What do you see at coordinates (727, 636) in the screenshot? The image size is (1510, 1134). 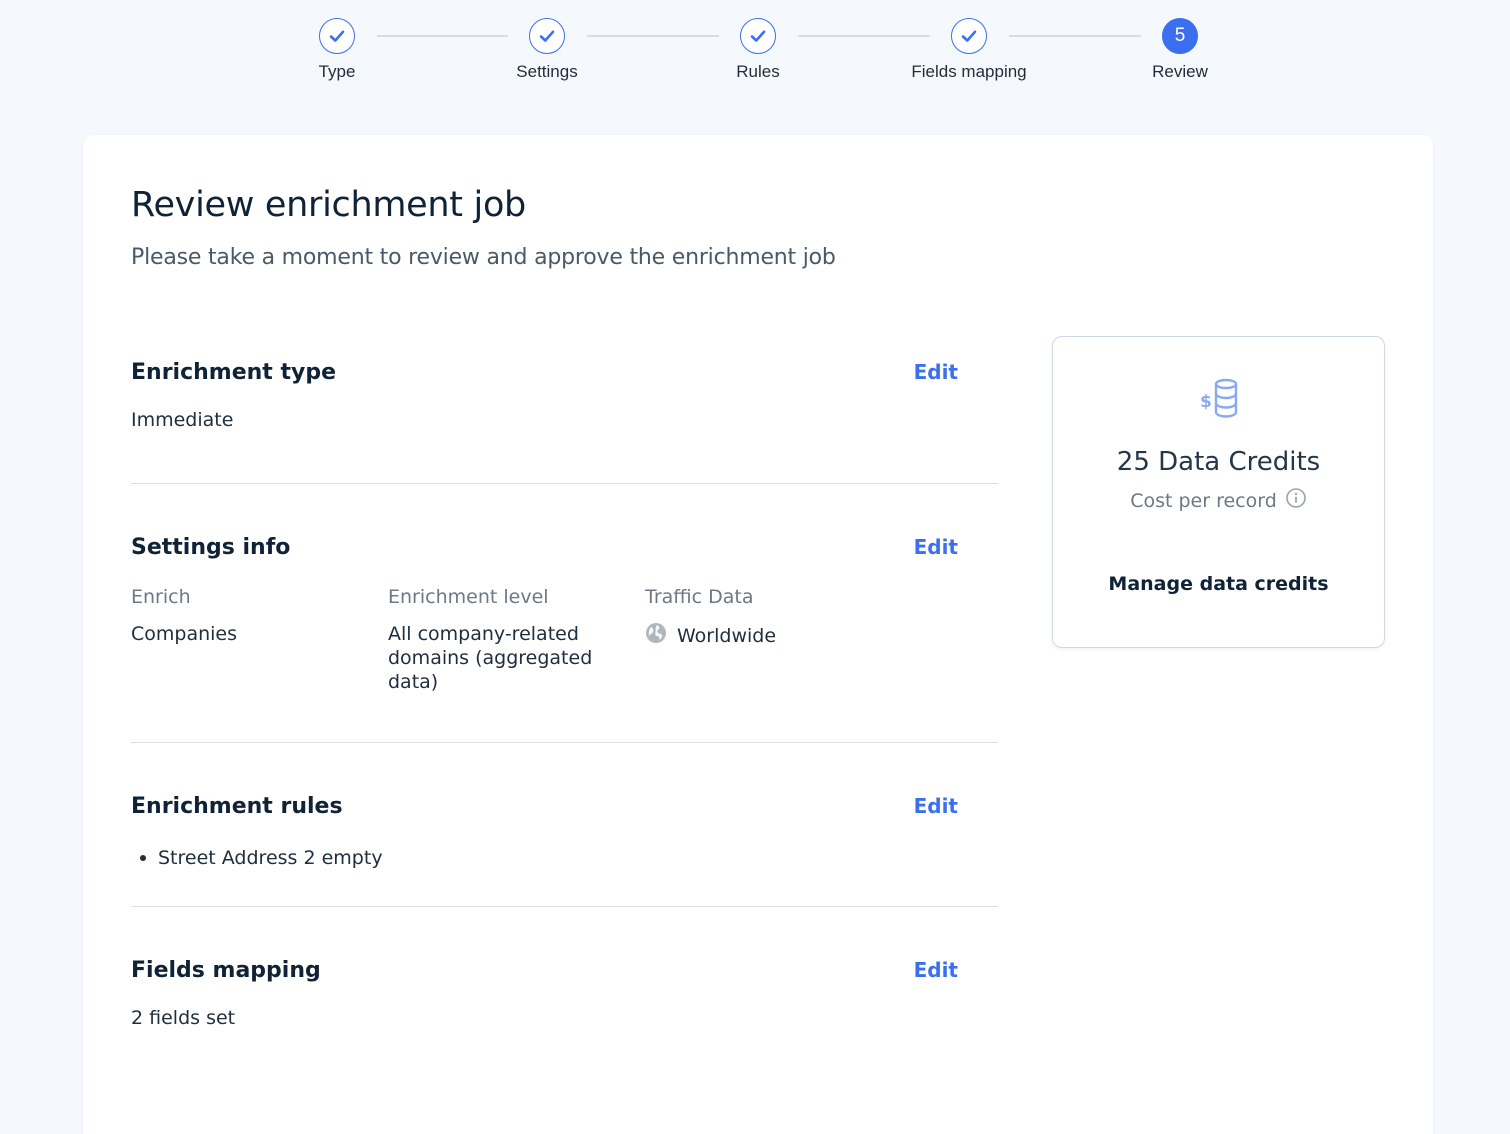 I see `traffic-data-value: Worldwide` at bounding box center [727, 636].